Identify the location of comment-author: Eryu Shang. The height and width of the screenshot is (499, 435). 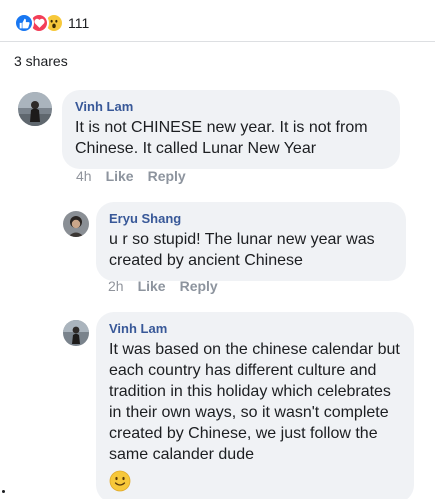
(251, 219).